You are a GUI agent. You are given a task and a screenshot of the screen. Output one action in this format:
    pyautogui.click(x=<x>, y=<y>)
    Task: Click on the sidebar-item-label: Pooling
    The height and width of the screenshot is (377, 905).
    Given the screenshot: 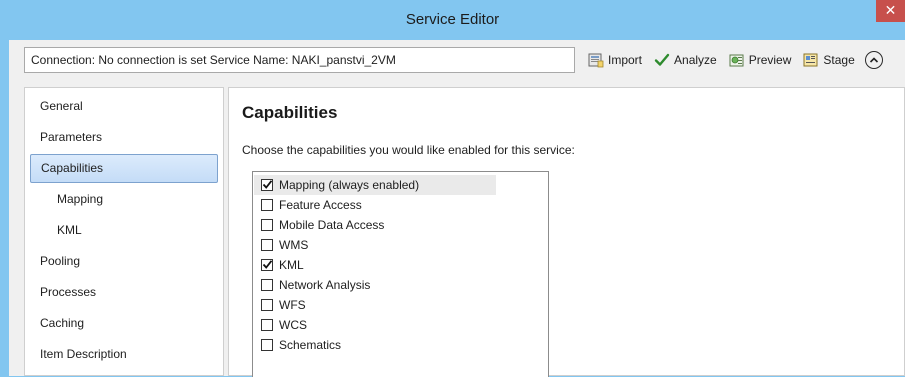 What is the action you would take?
    pyautogui.click(x=60, y=261)
    